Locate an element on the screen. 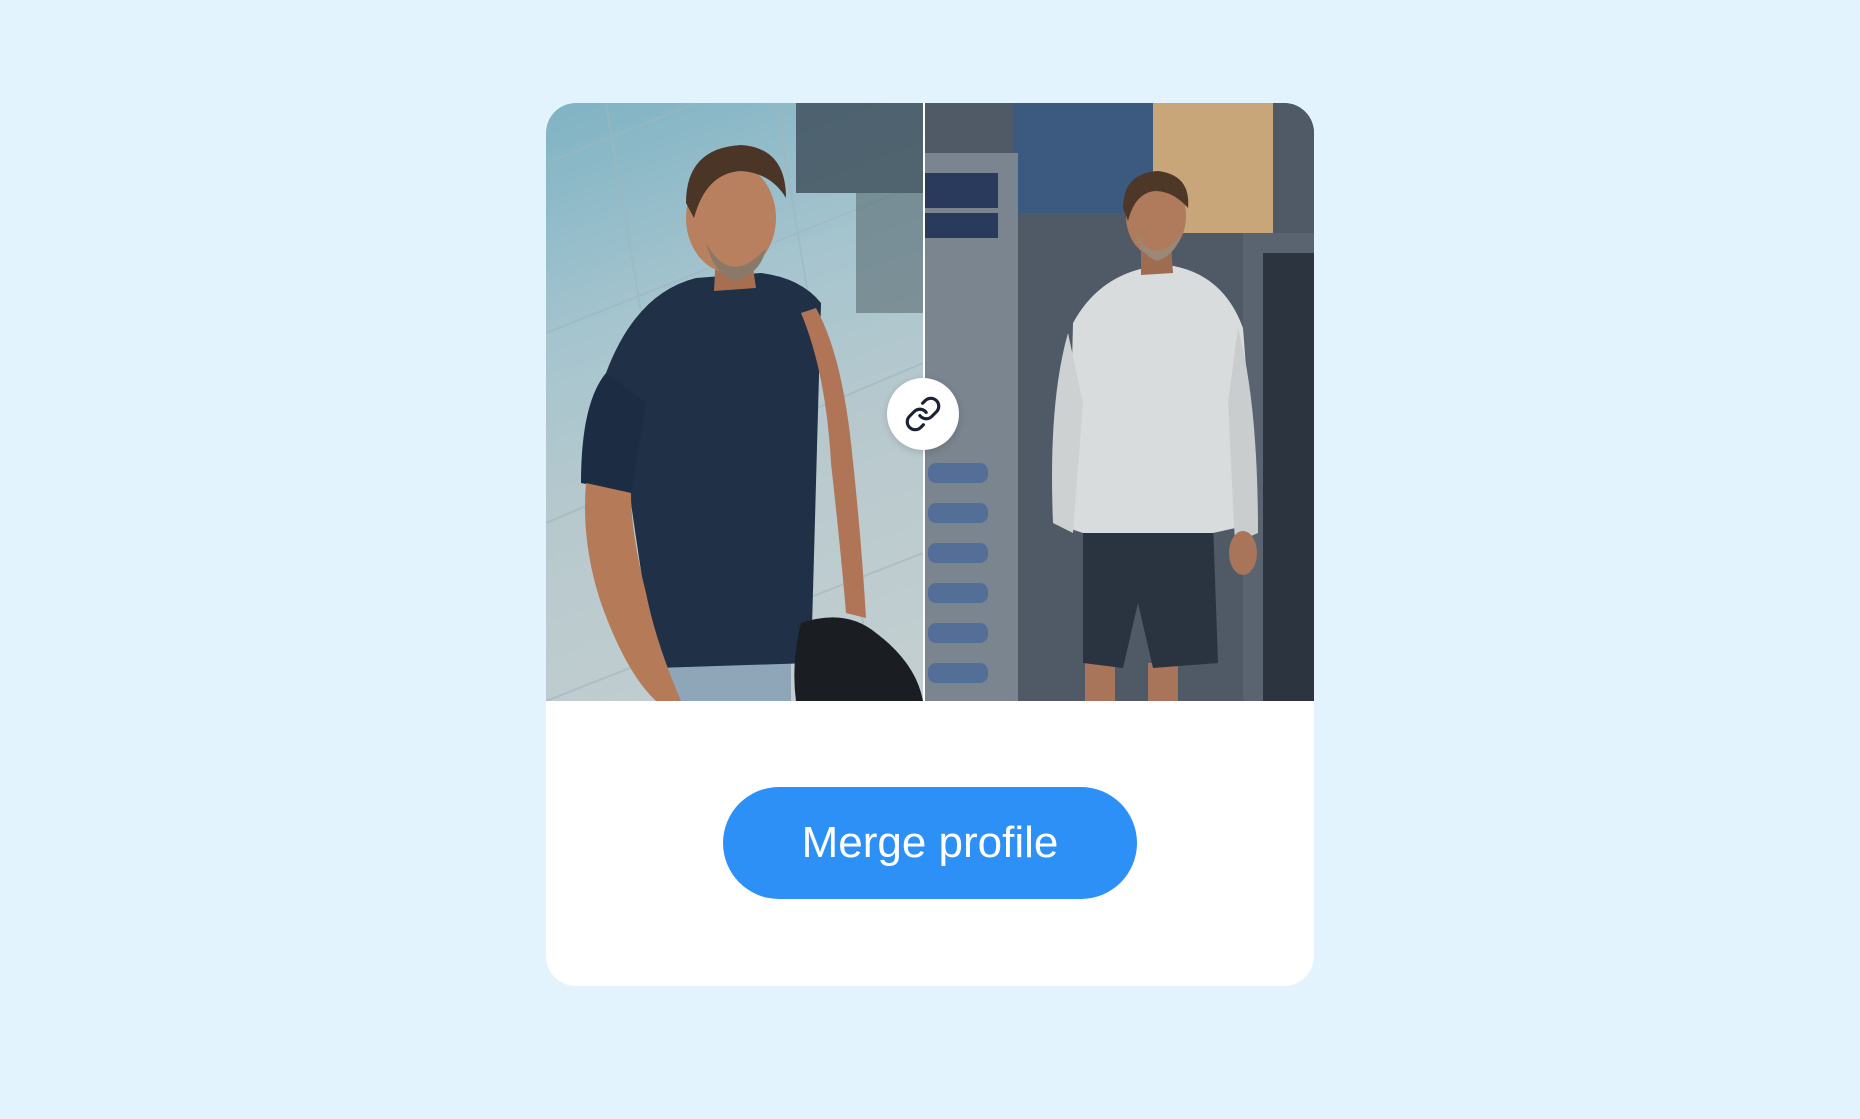 Image resolution: width=1860 pixels, height=1119 pixels. left-person-photo is located at coordinates (734, 402).